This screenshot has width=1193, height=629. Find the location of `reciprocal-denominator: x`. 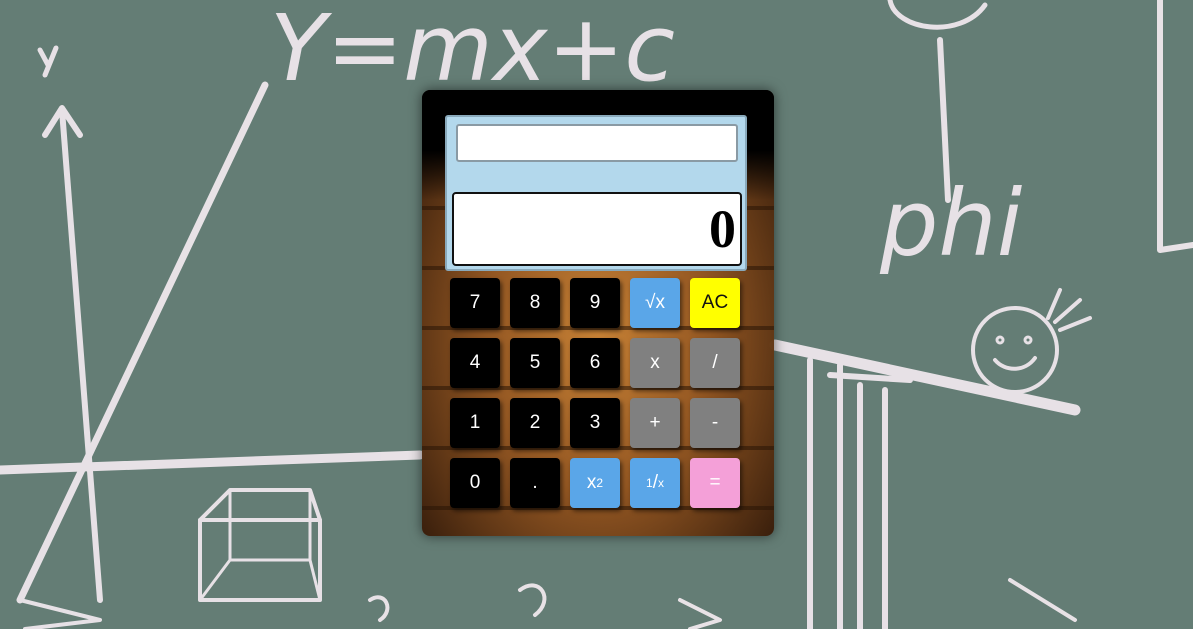

reciprocal-denominator: x is located at coordinates (660, 483).